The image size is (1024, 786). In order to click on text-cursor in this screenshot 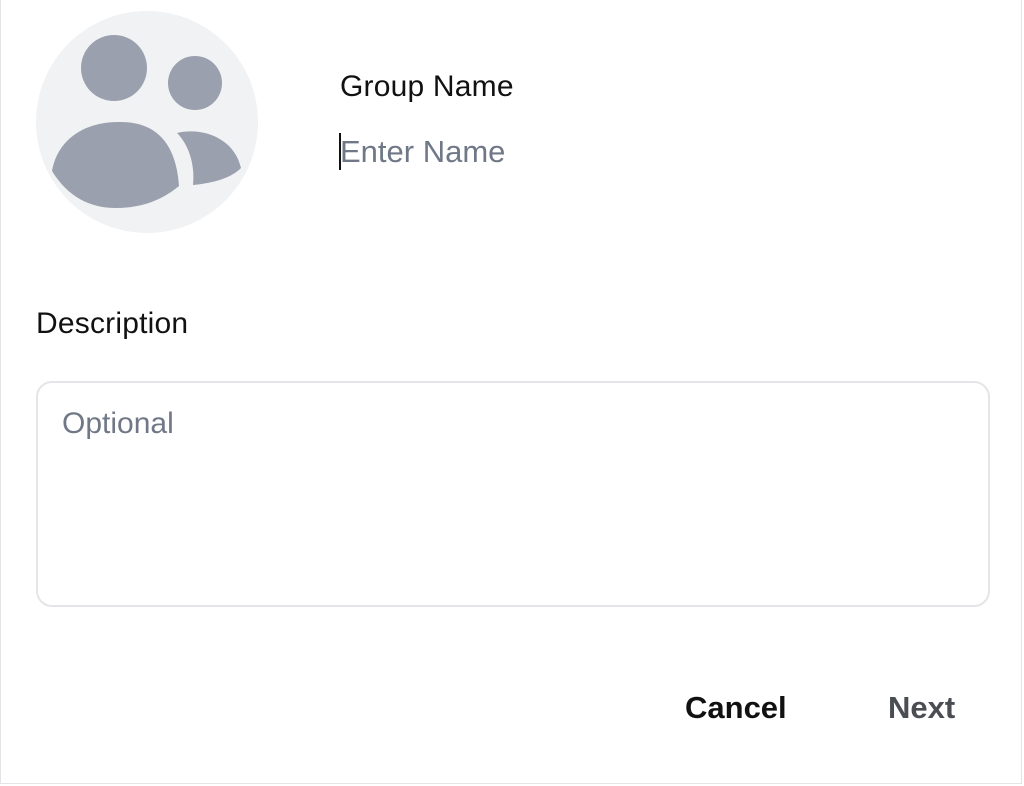, I will do `click(340, 151)`.